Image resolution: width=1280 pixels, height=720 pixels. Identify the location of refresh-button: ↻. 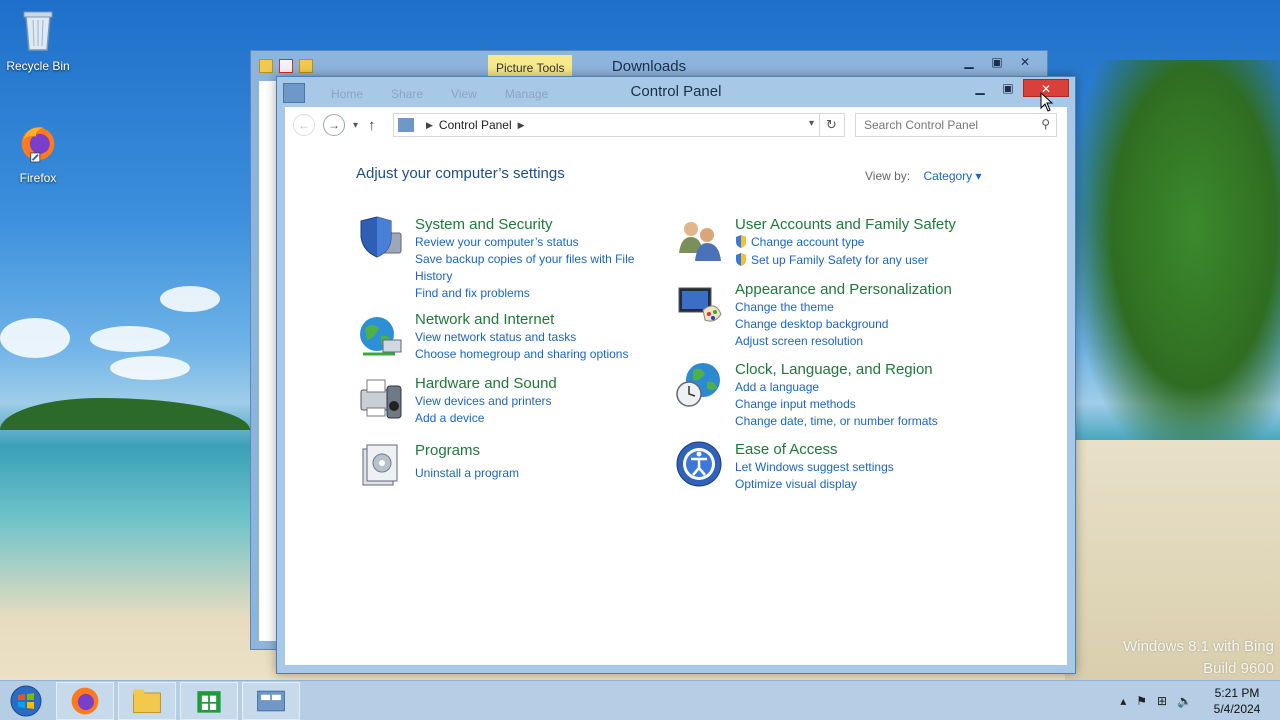
(831, 125).